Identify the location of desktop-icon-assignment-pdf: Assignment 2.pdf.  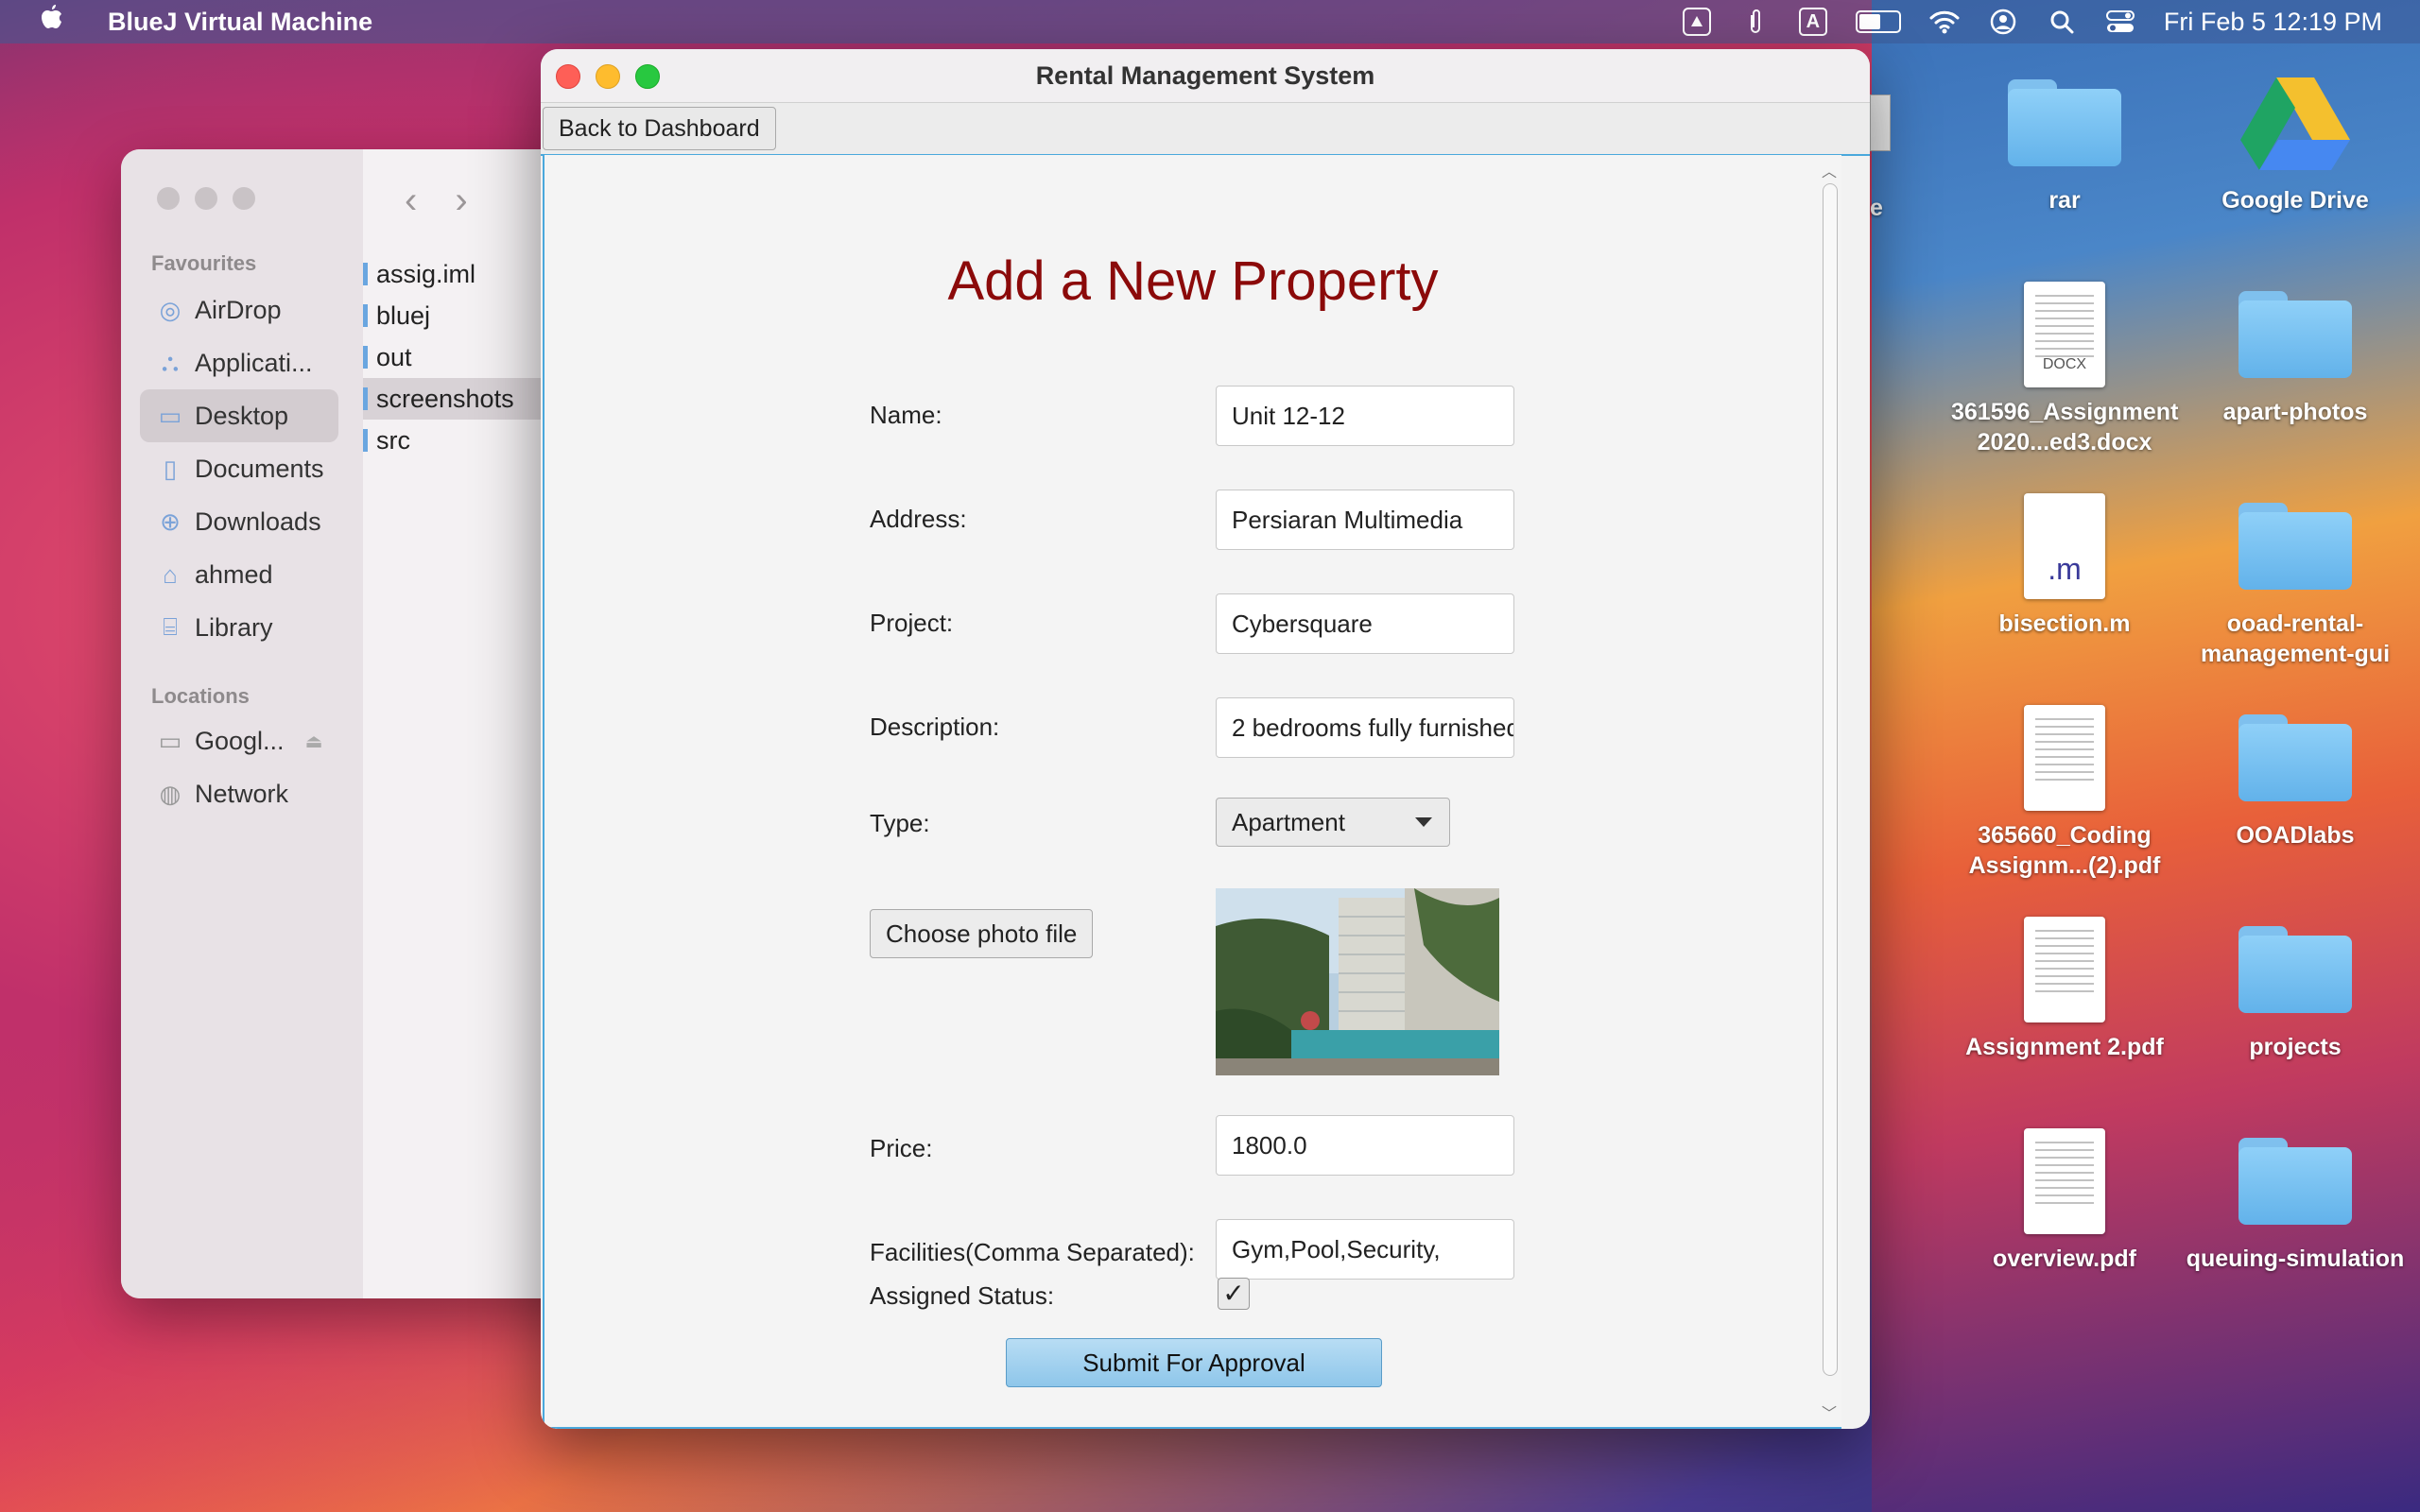
(2064, 984).